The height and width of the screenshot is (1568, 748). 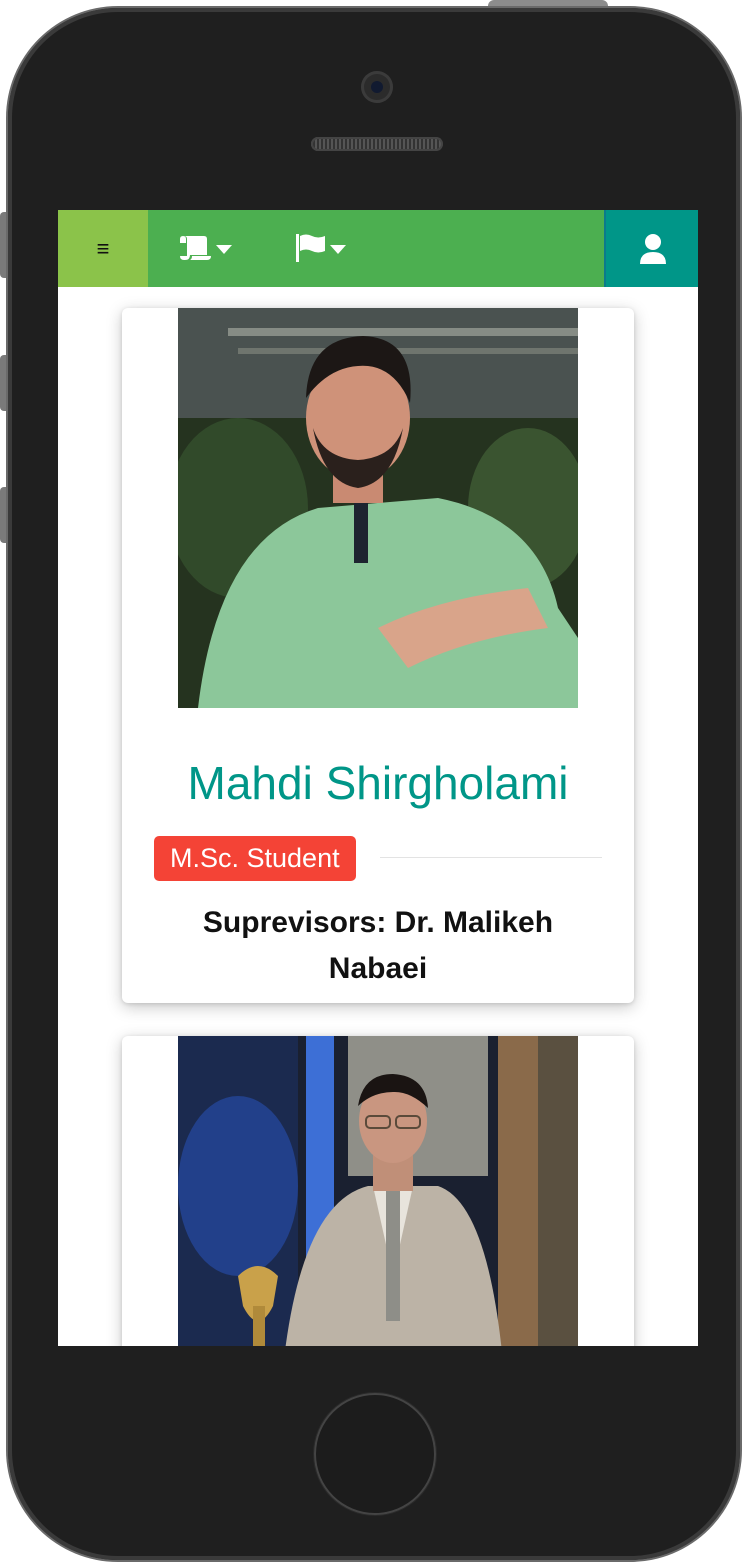 I want to click on menu-button: ≡, so click(x=103, y=248).